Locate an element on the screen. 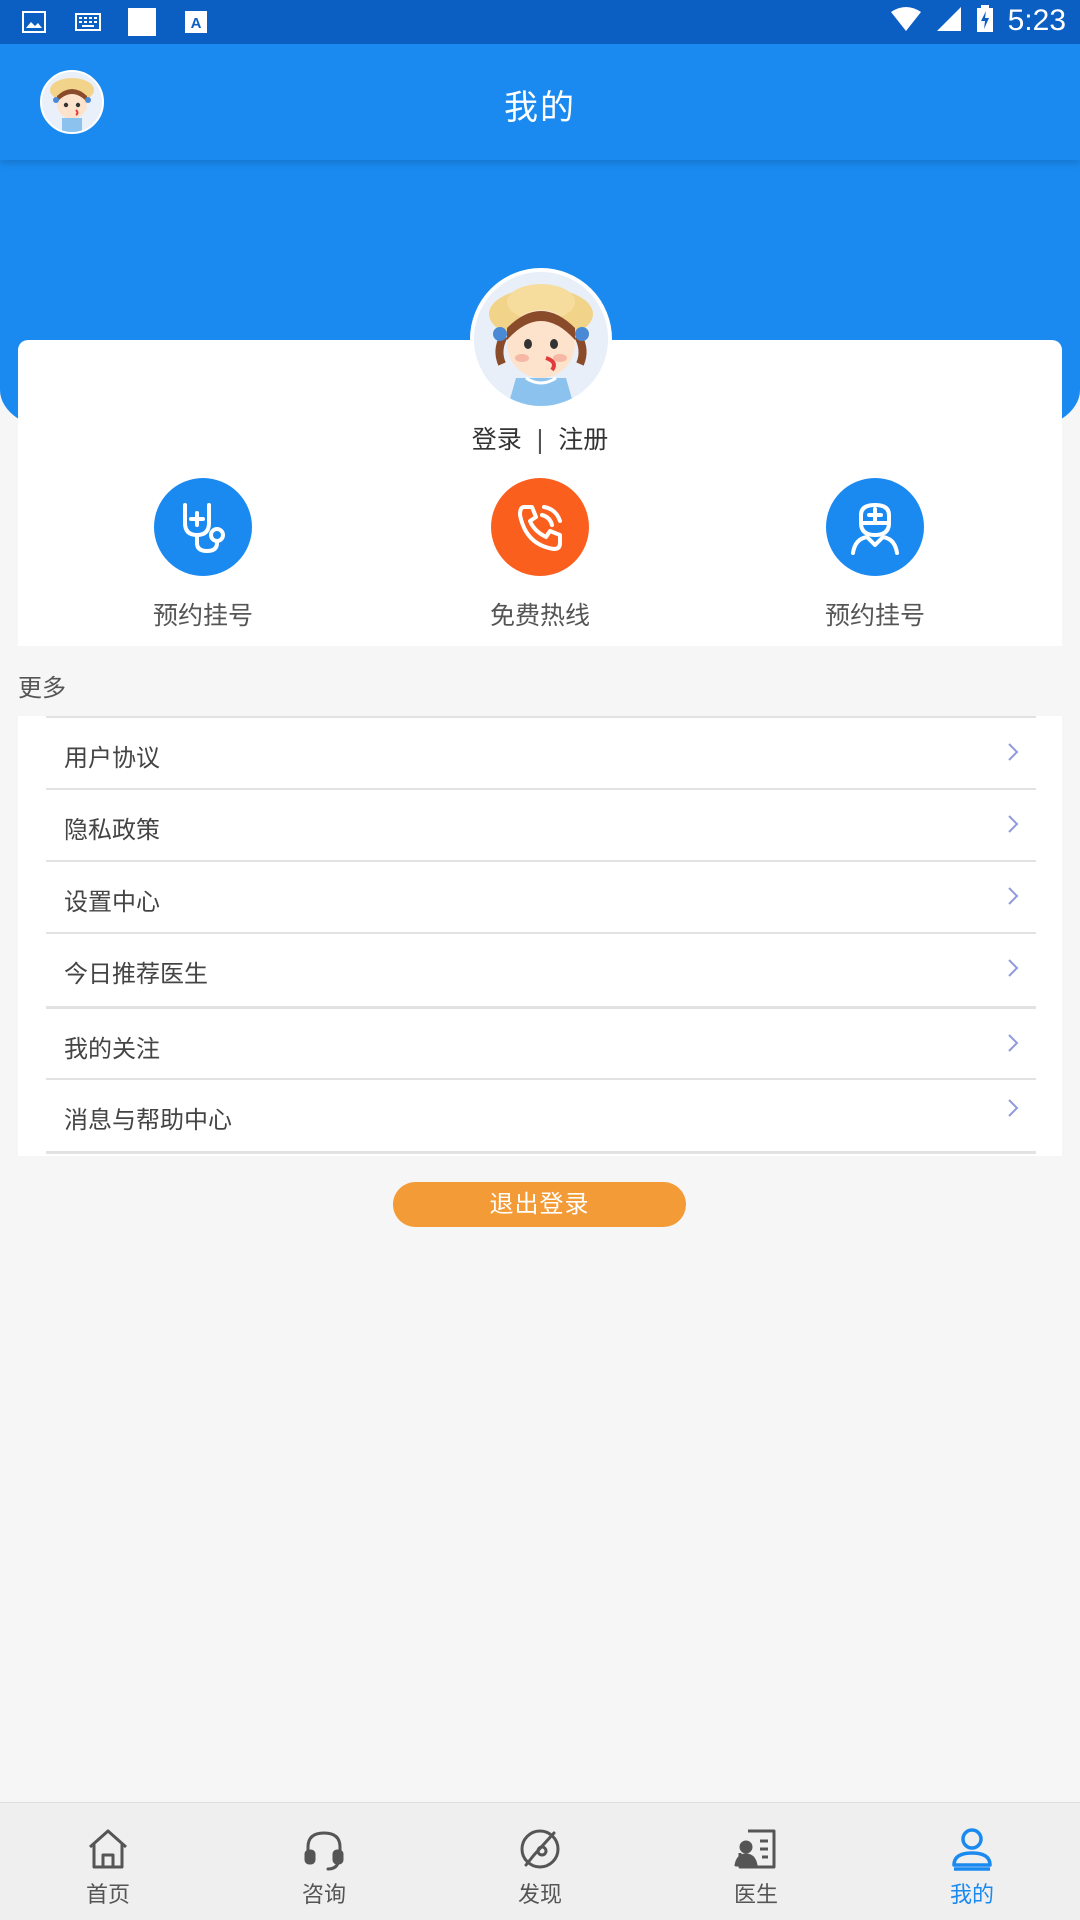  profile-avatar is located at coordinates (541, 339).